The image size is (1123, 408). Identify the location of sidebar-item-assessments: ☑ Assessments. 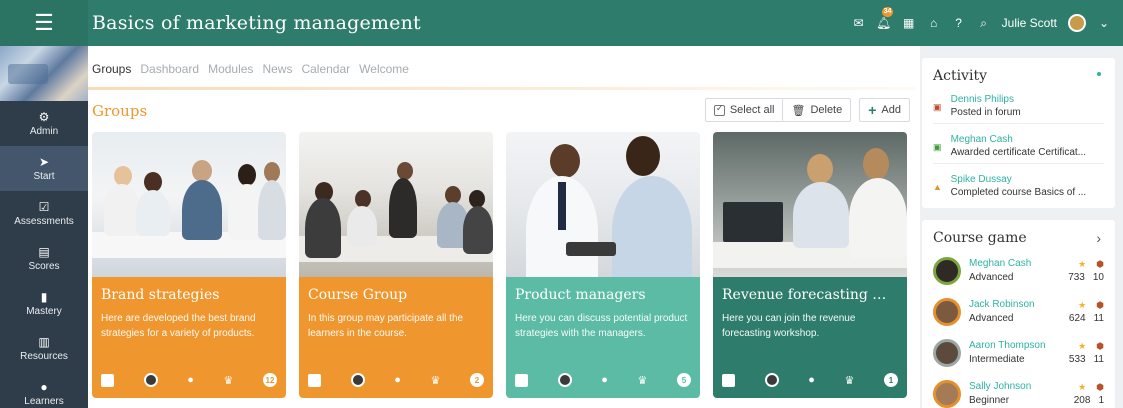
(44, 213).